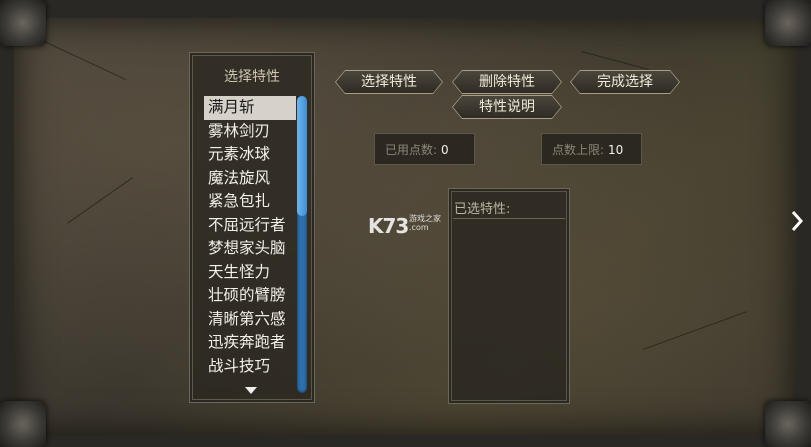 Image resolution: width=811 pixels, height=447 pixels. I want to click on divider, so click(509, 218).